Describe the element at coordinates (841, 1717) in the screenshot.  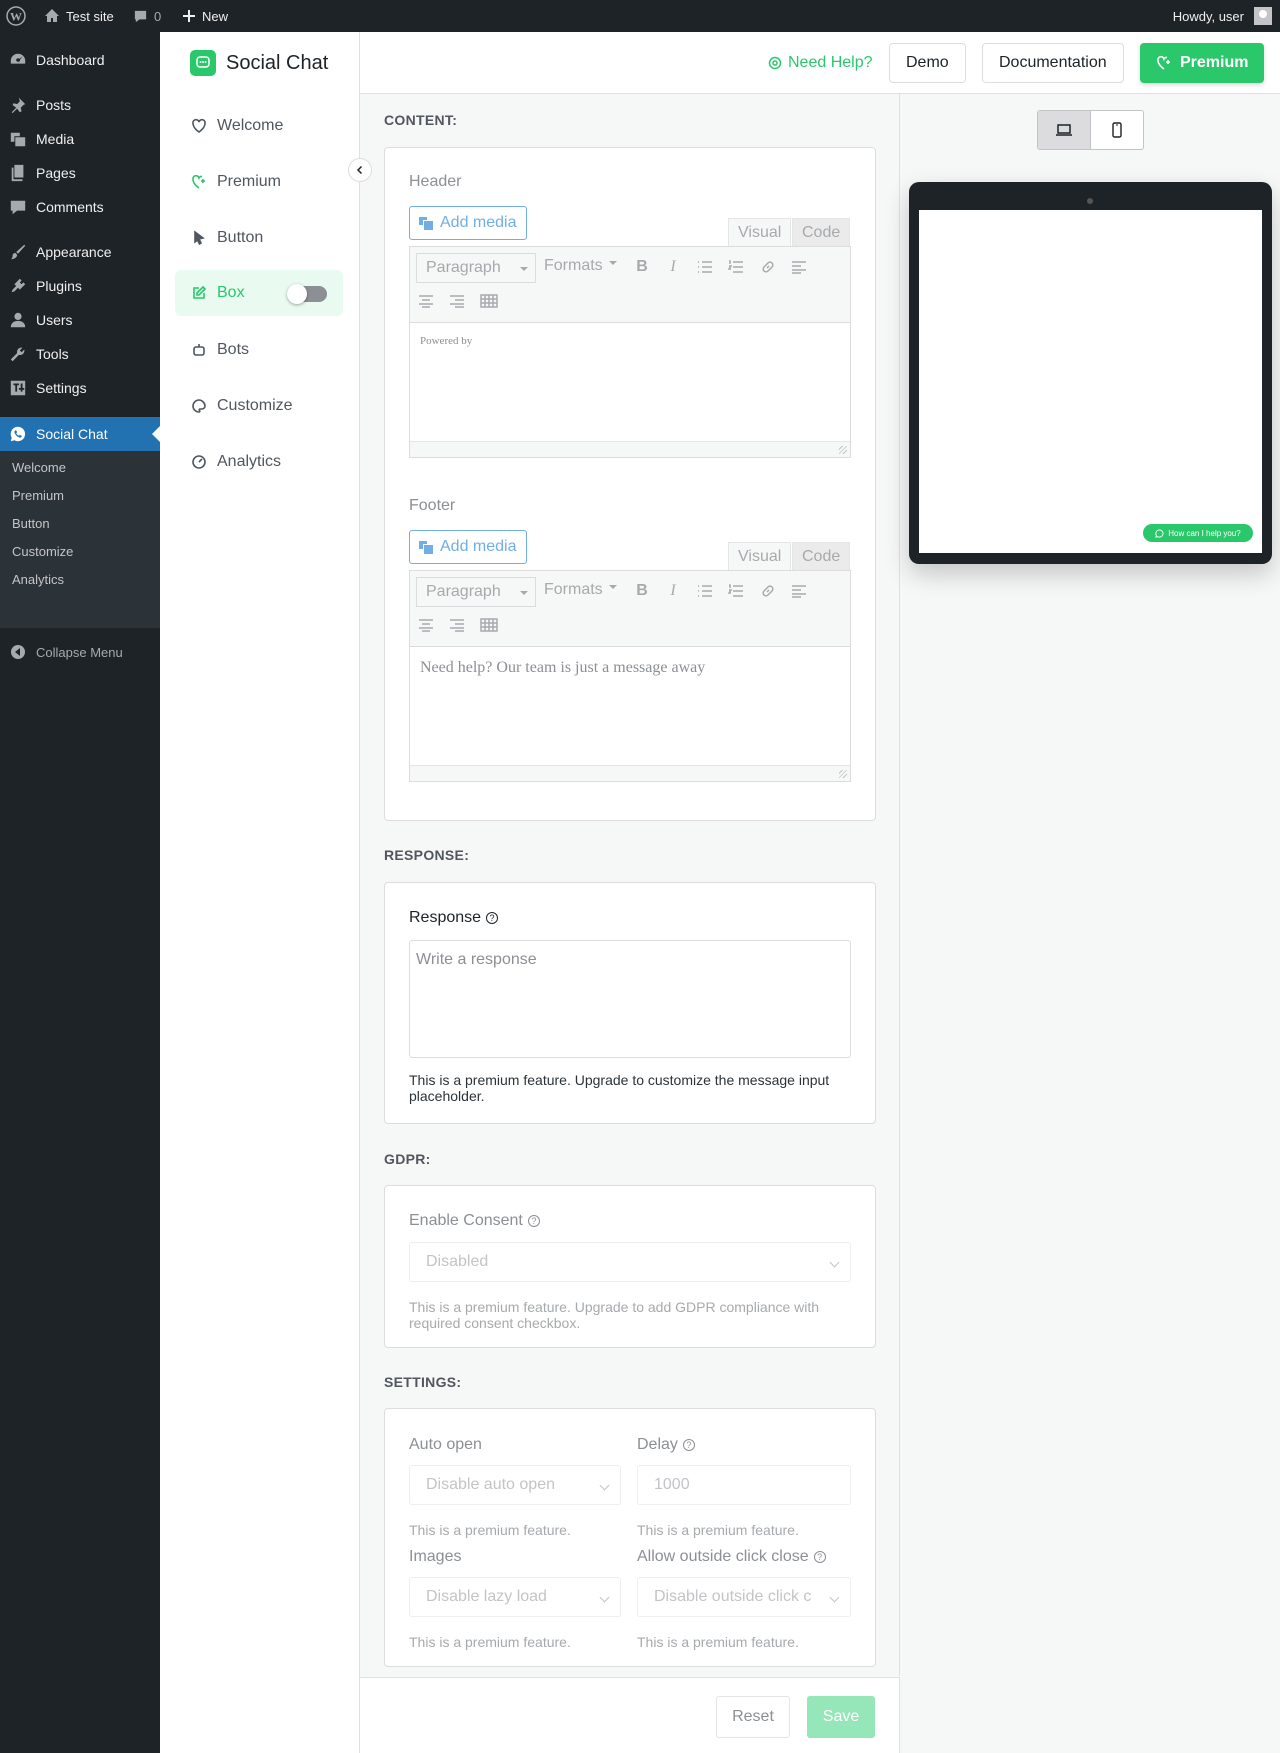
I see `save-button: Save` at that location.